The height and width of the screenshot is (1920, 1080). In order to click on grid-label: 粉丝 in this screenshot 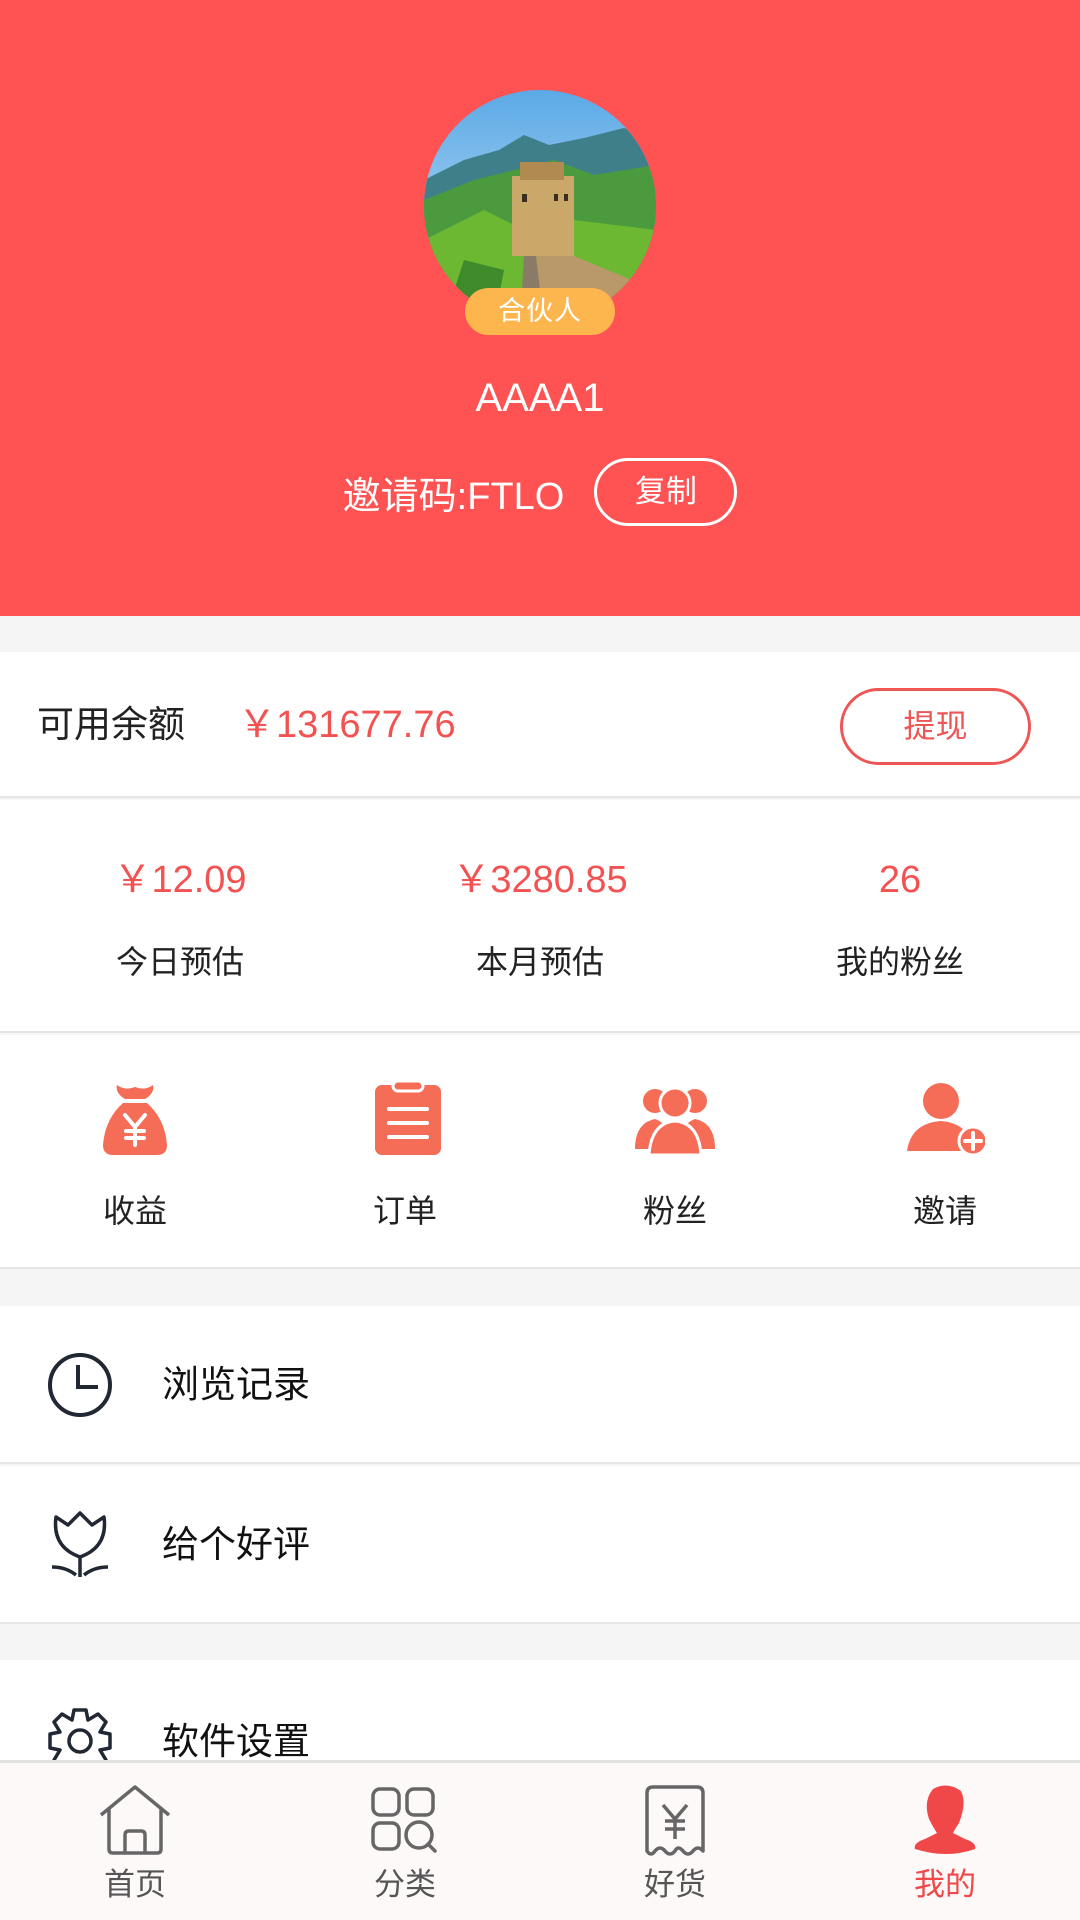, I will do `click(674, 1211)`.